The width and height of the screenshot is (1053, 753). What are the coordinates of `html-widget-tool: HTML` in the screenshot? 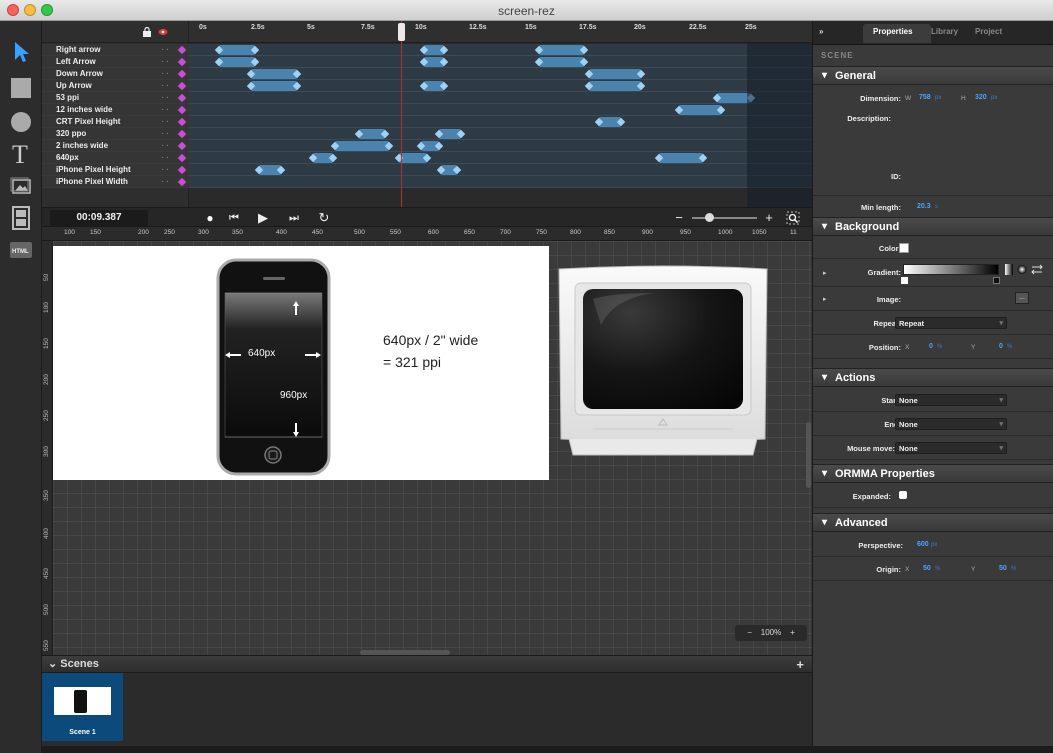 It's located at (21, 250).